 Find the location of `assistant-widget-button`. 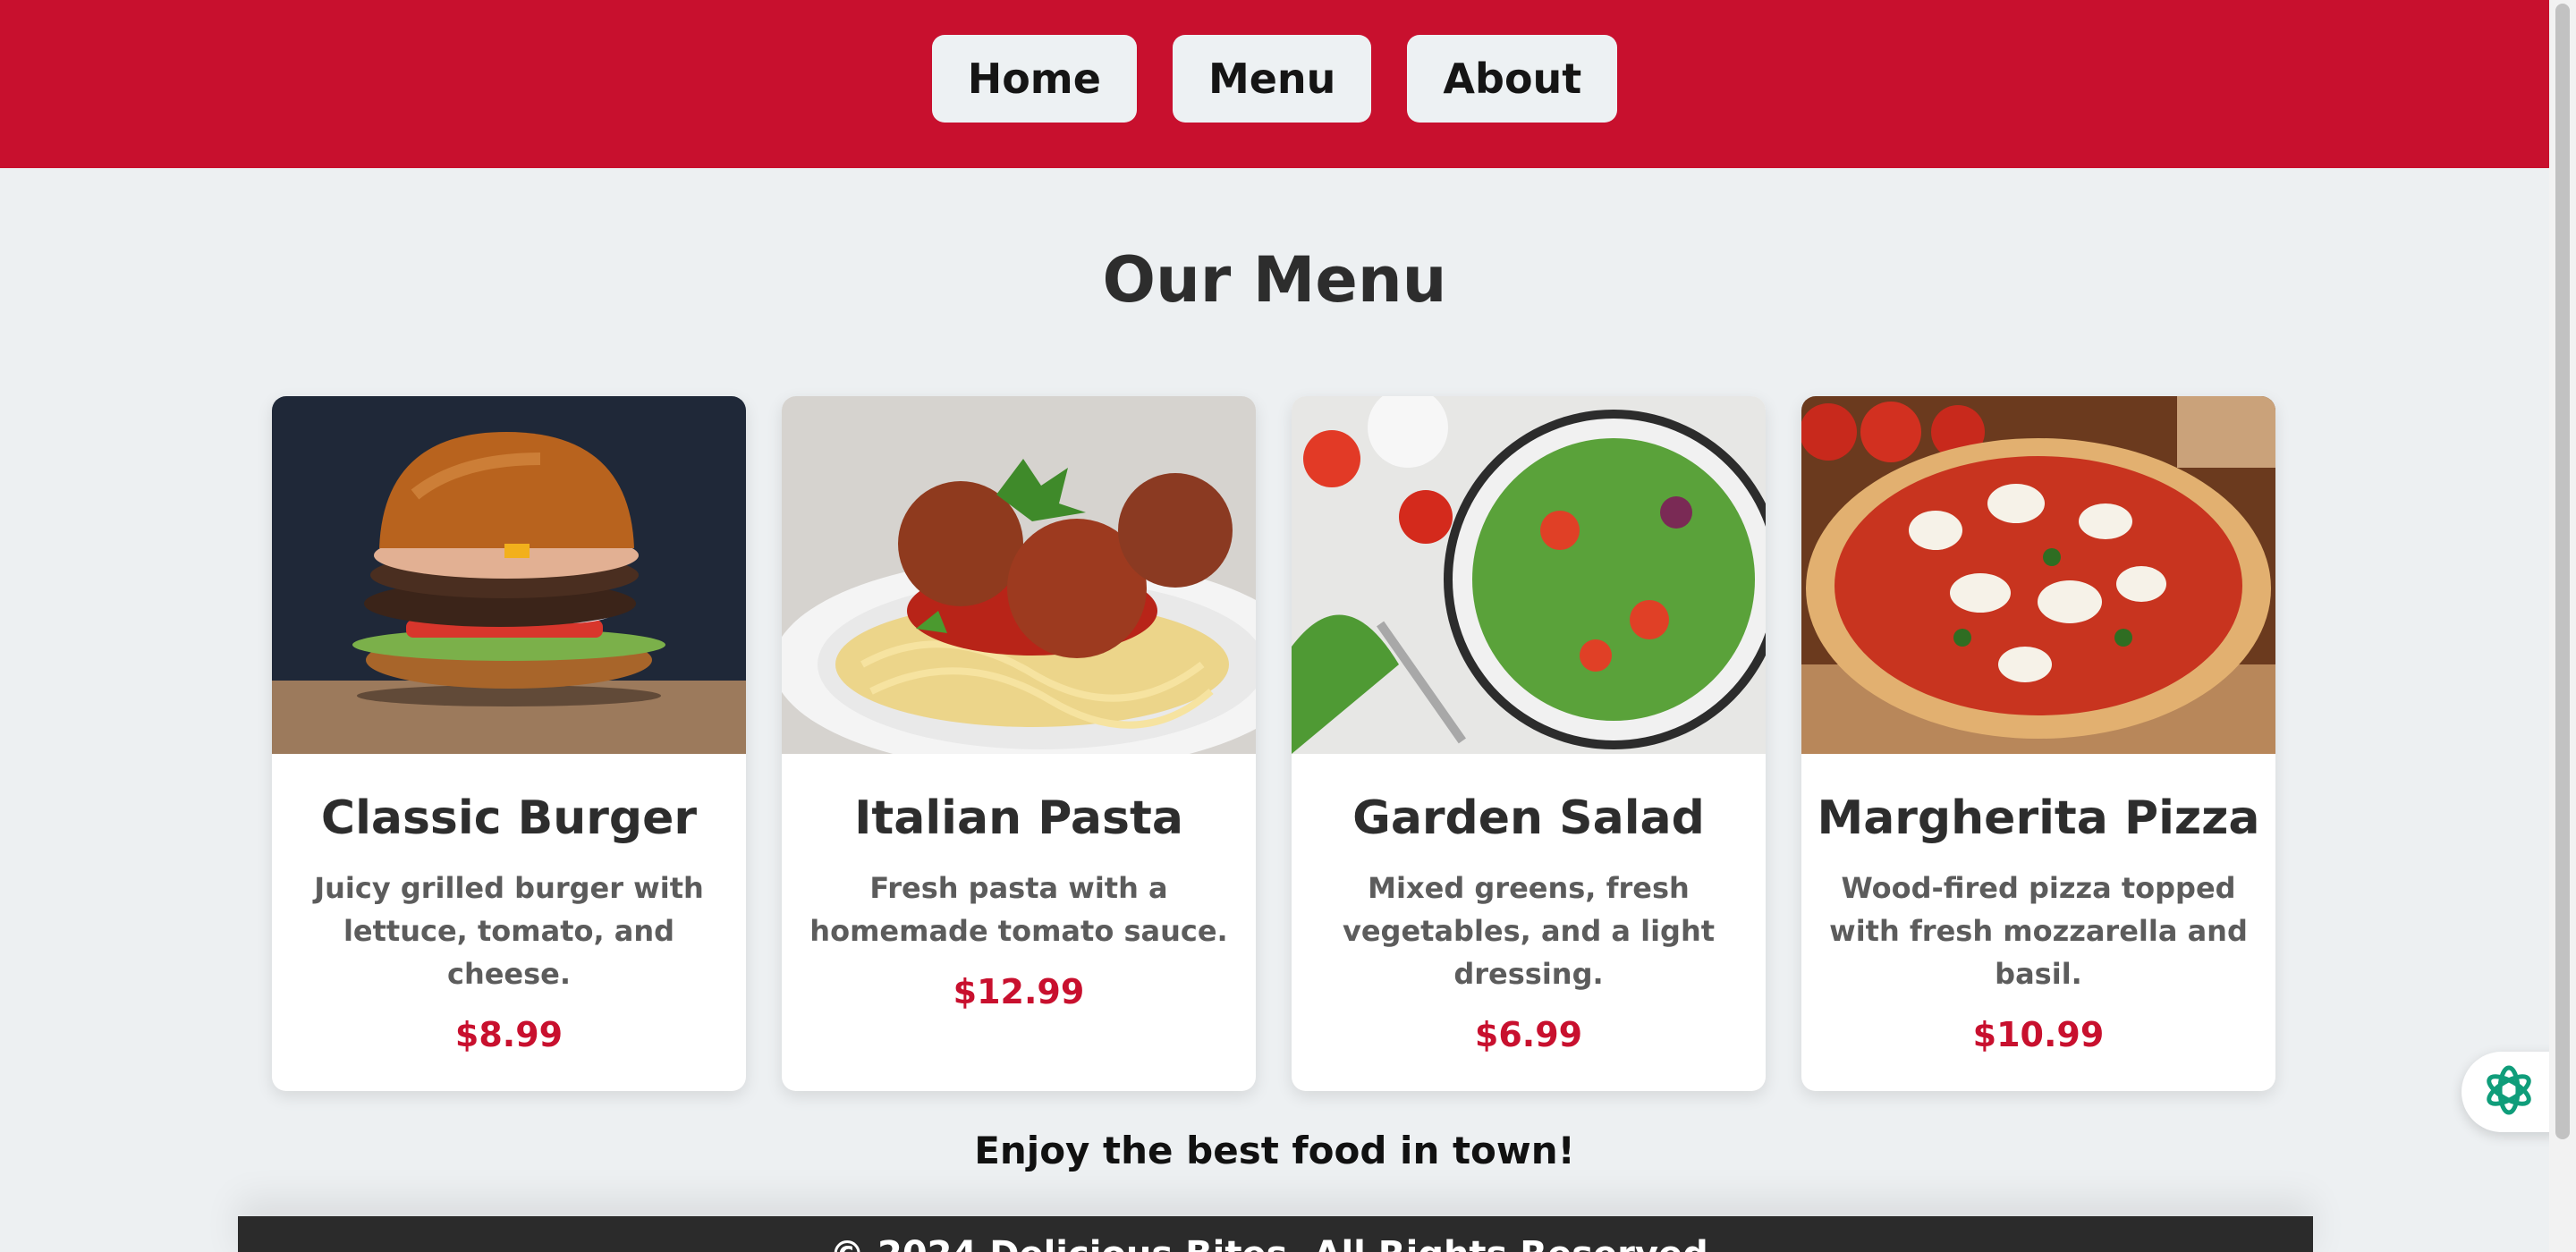

assistant-widget-button is located at coordinates (2510, 1092).